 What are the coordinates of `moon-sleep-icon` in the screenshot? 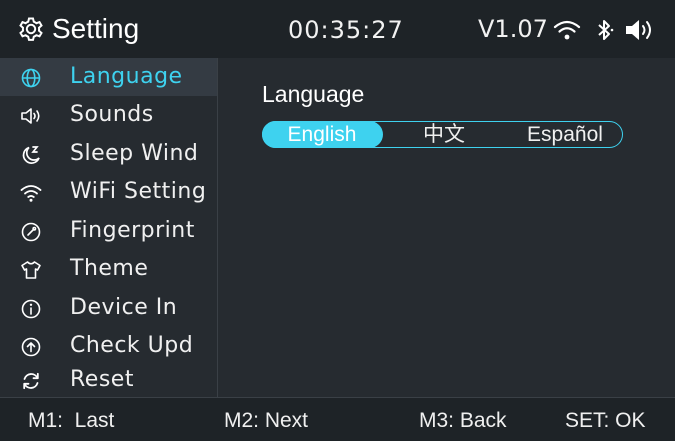 It's located at (31, 155).